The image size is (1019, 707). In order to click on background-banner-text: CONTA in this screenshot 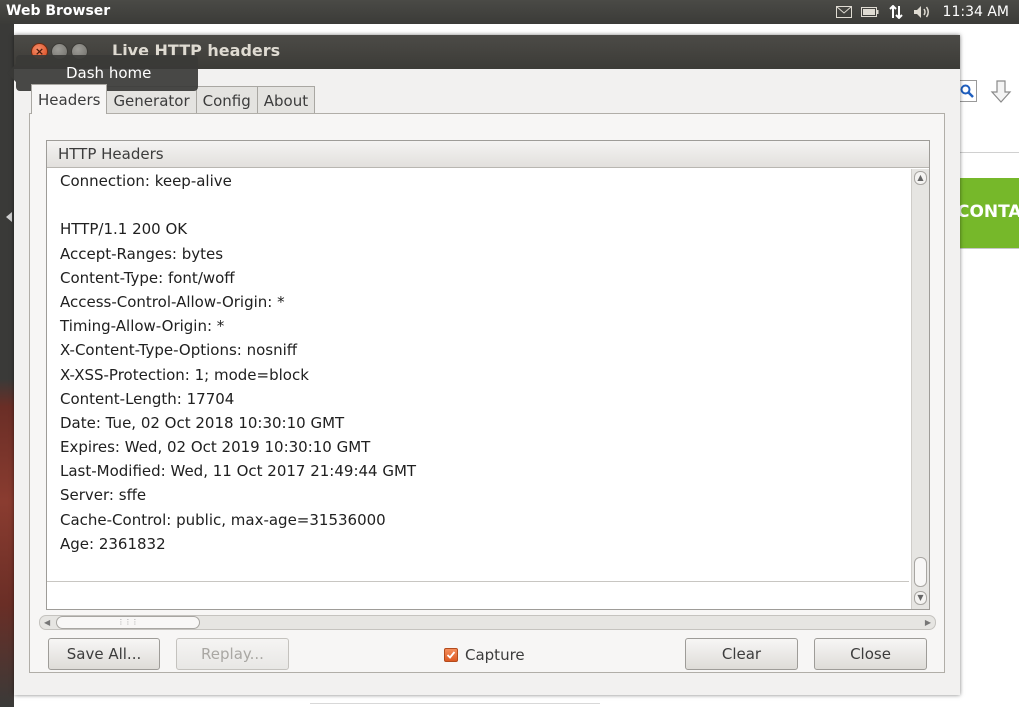, I will do `click(989, 212)`.